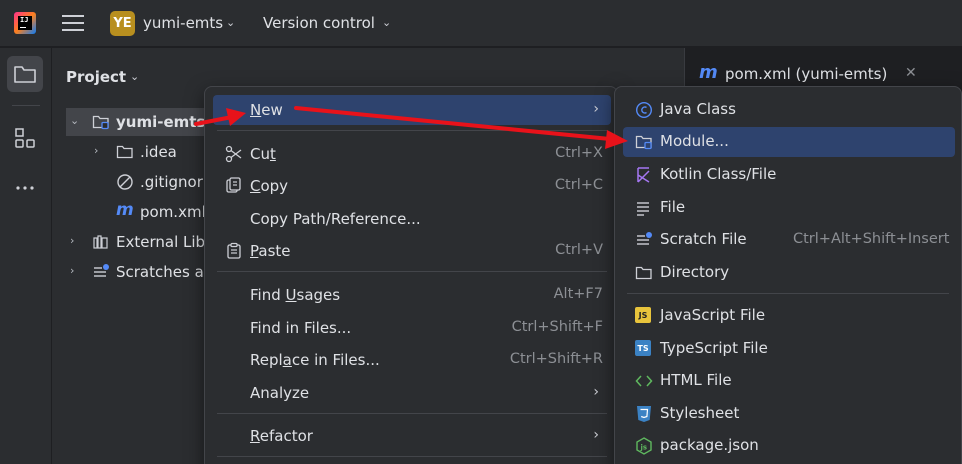 This screenshot has height=464, width=962. I want to click on submenu-item-package-json: js package.json, so click(789, 446).